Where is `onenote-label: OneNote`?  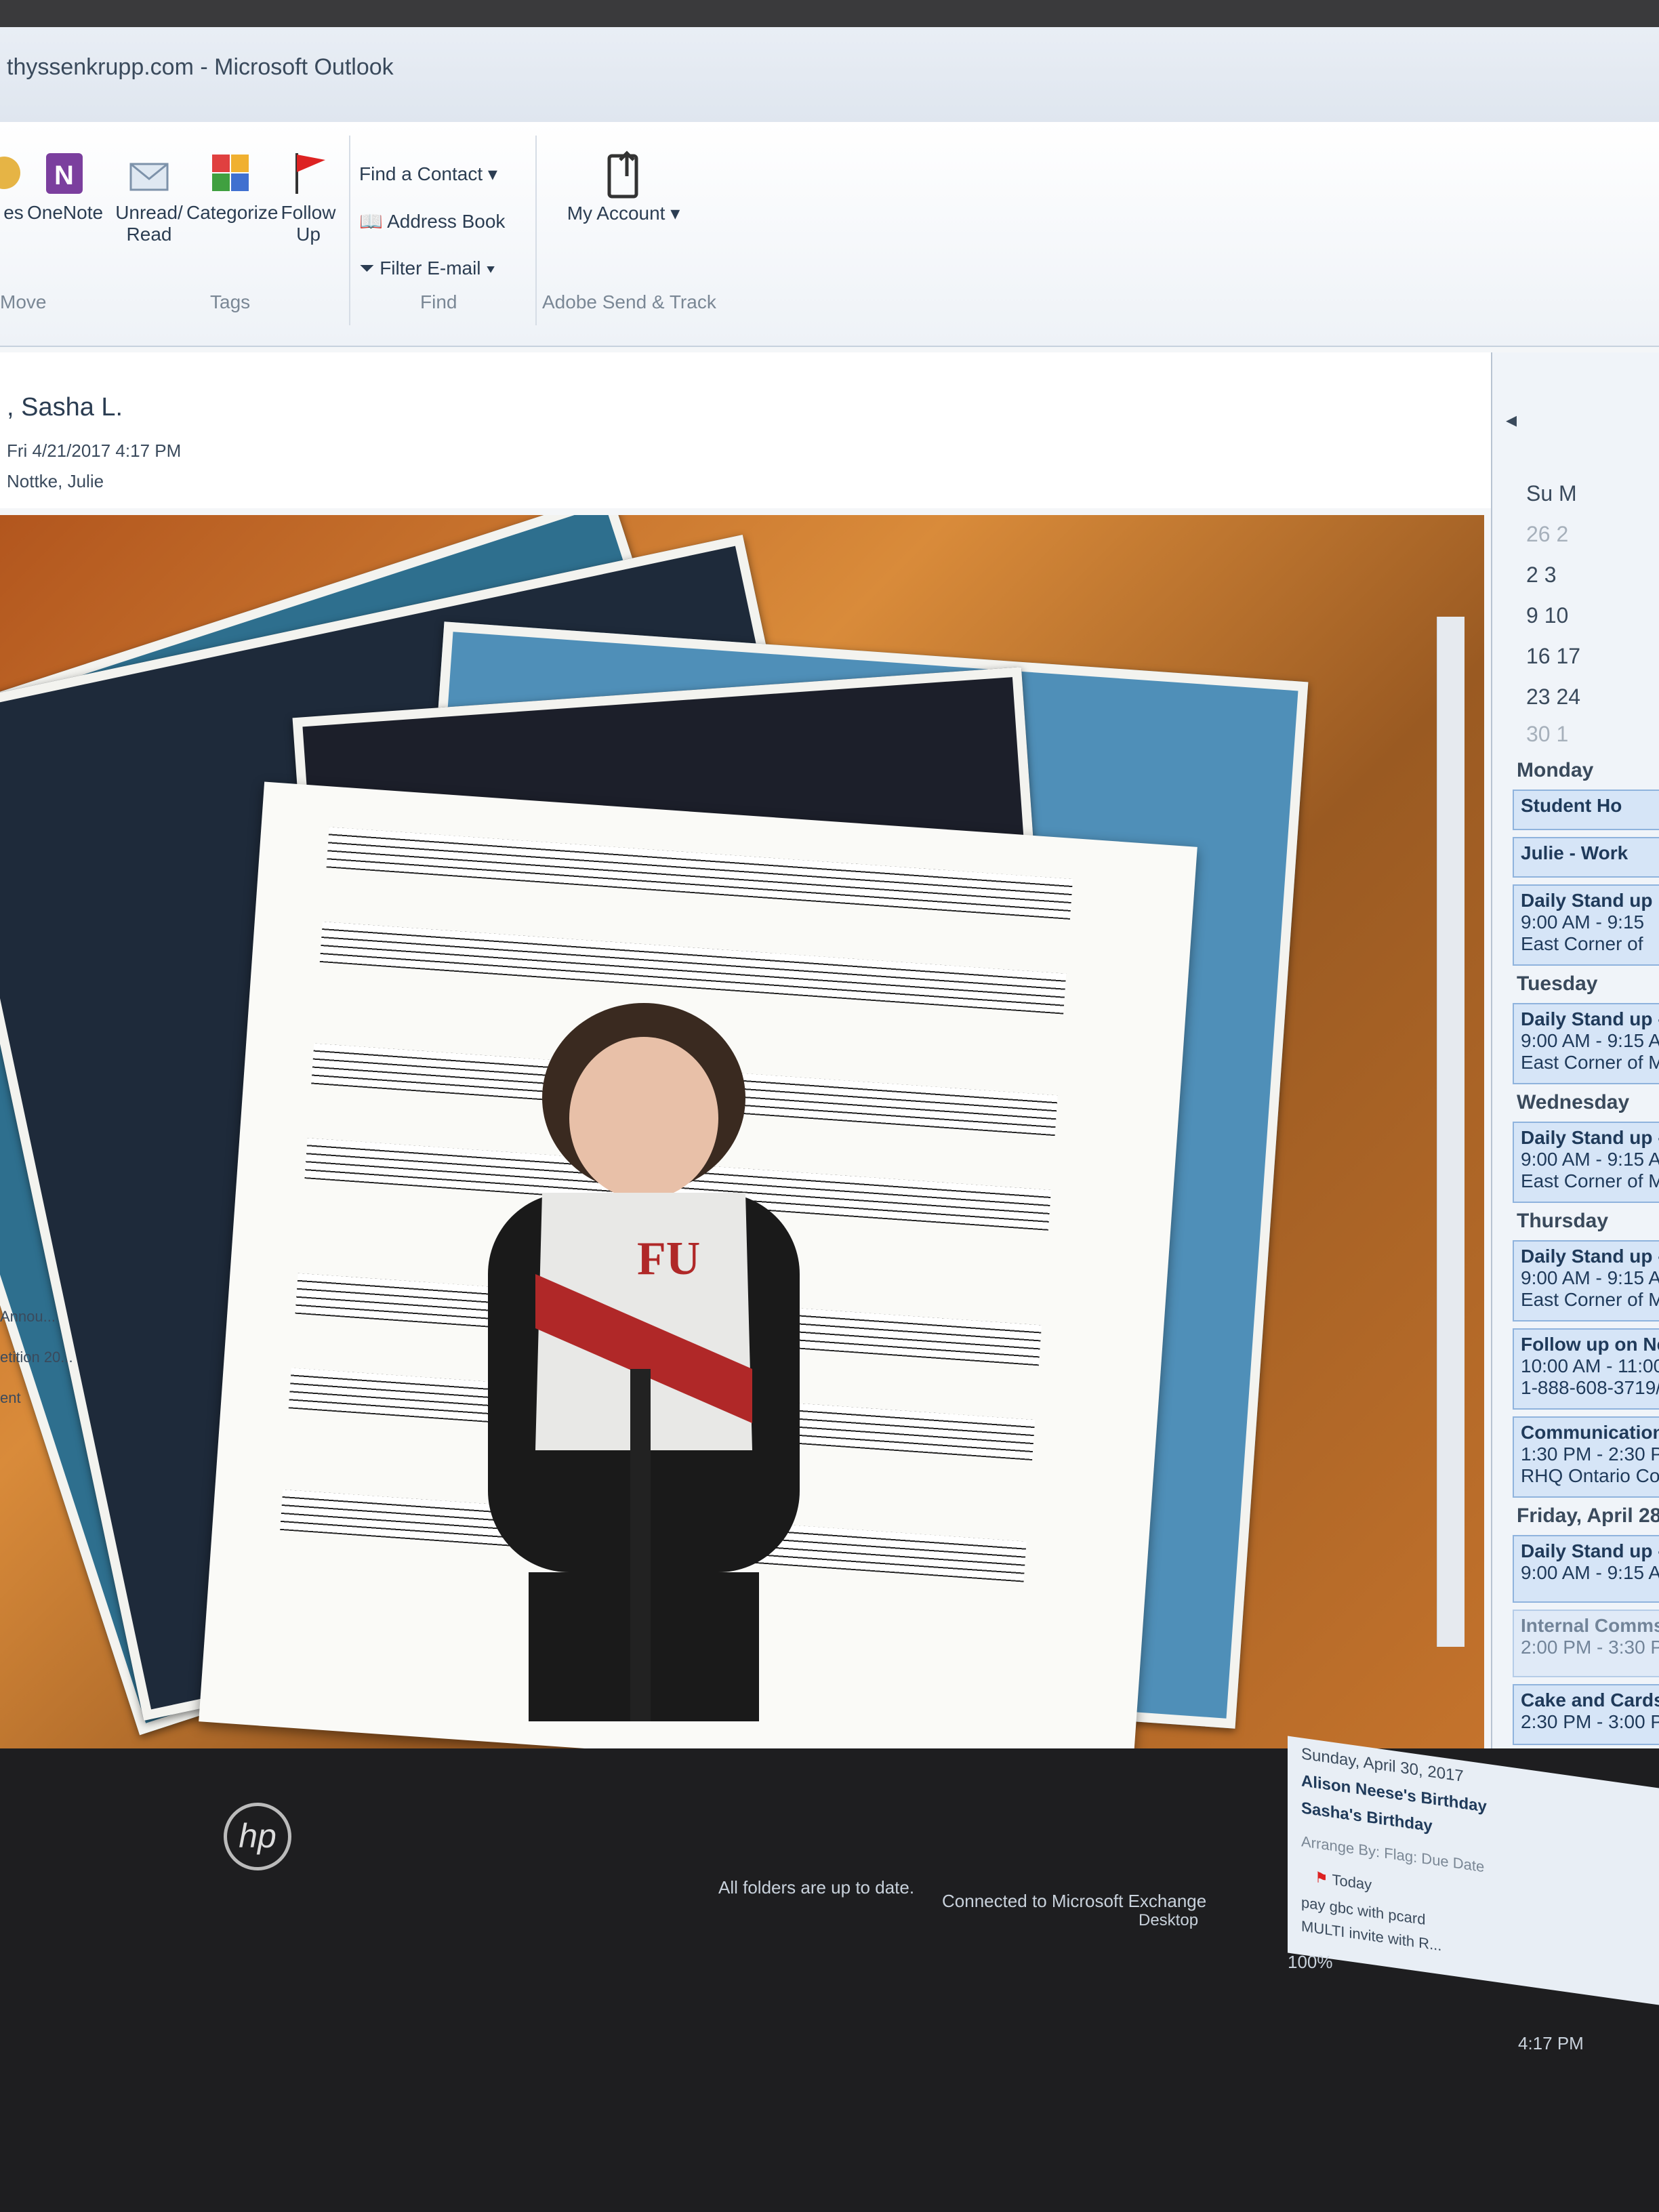
onenote-label: OneNote is located at coordinates (65, 212).